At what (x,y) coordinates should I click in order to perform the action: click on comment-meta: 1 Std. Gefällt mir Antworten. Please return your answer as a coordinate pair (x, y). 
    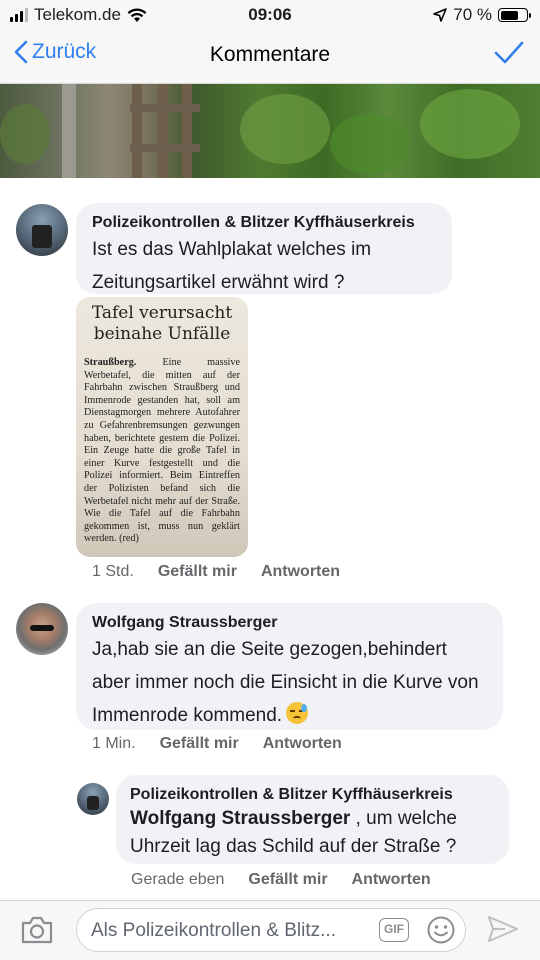
    Looking at the image, I should click on (216, 572).